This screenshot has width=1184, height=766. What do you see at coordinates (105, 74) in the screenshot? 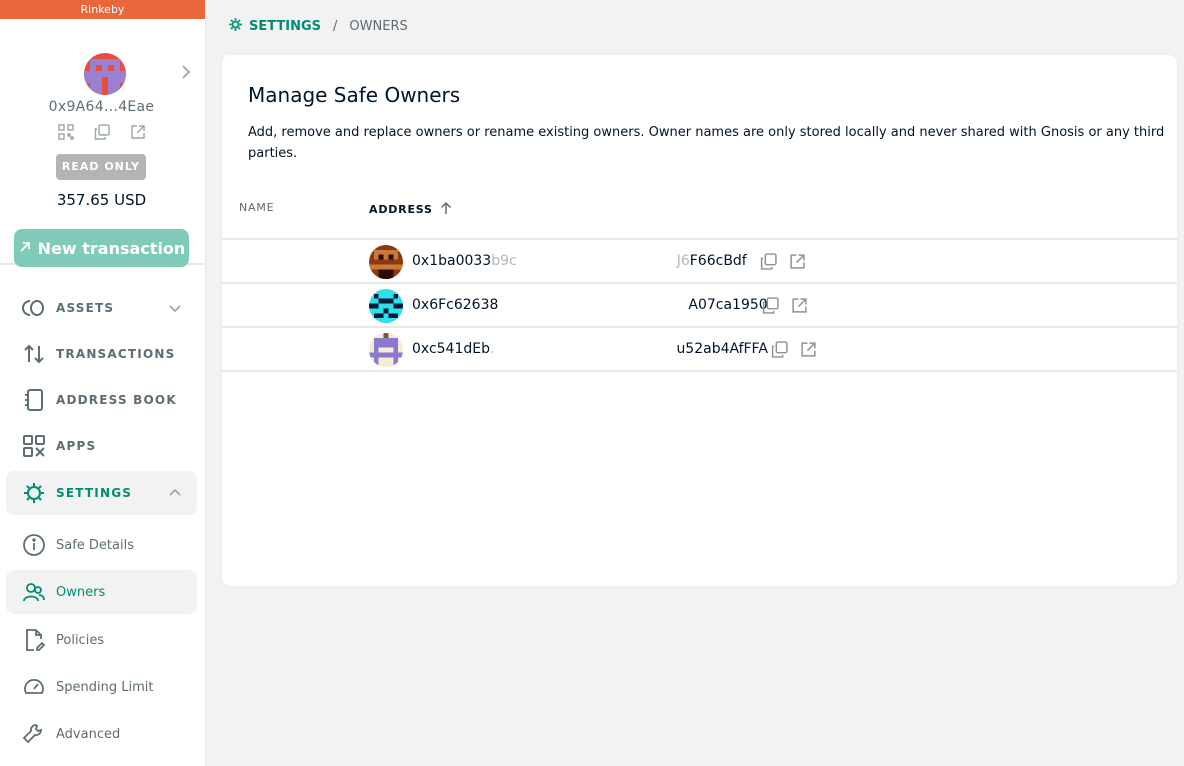
I see `safe-avatar` at bounding box center [105, 74].